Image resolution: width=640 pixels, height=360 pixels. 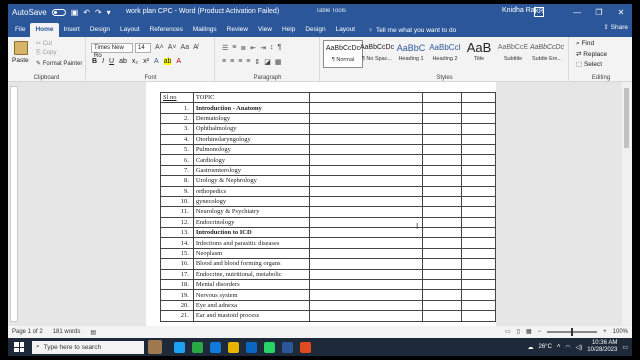 What do you see at coordinates (177, 201) in the screenshot?
I see `row-number: 10.` at bounding box center [177, 201].